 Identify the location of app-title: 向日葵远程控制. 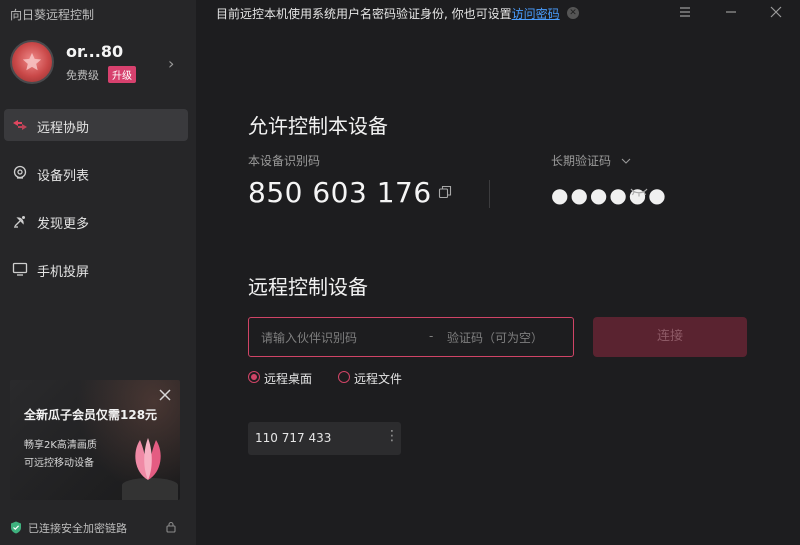
(52, 15).